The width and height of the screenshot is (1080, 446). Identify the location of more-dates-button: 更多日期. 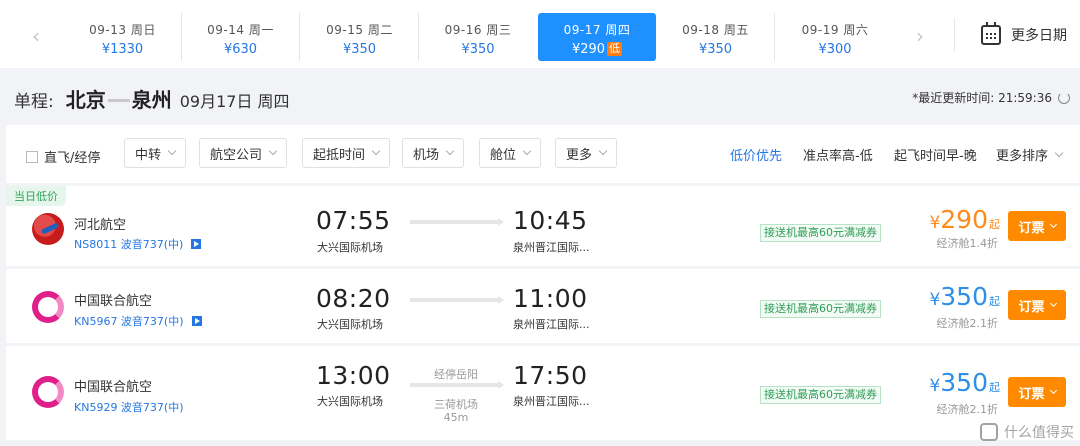
(1024, 35).